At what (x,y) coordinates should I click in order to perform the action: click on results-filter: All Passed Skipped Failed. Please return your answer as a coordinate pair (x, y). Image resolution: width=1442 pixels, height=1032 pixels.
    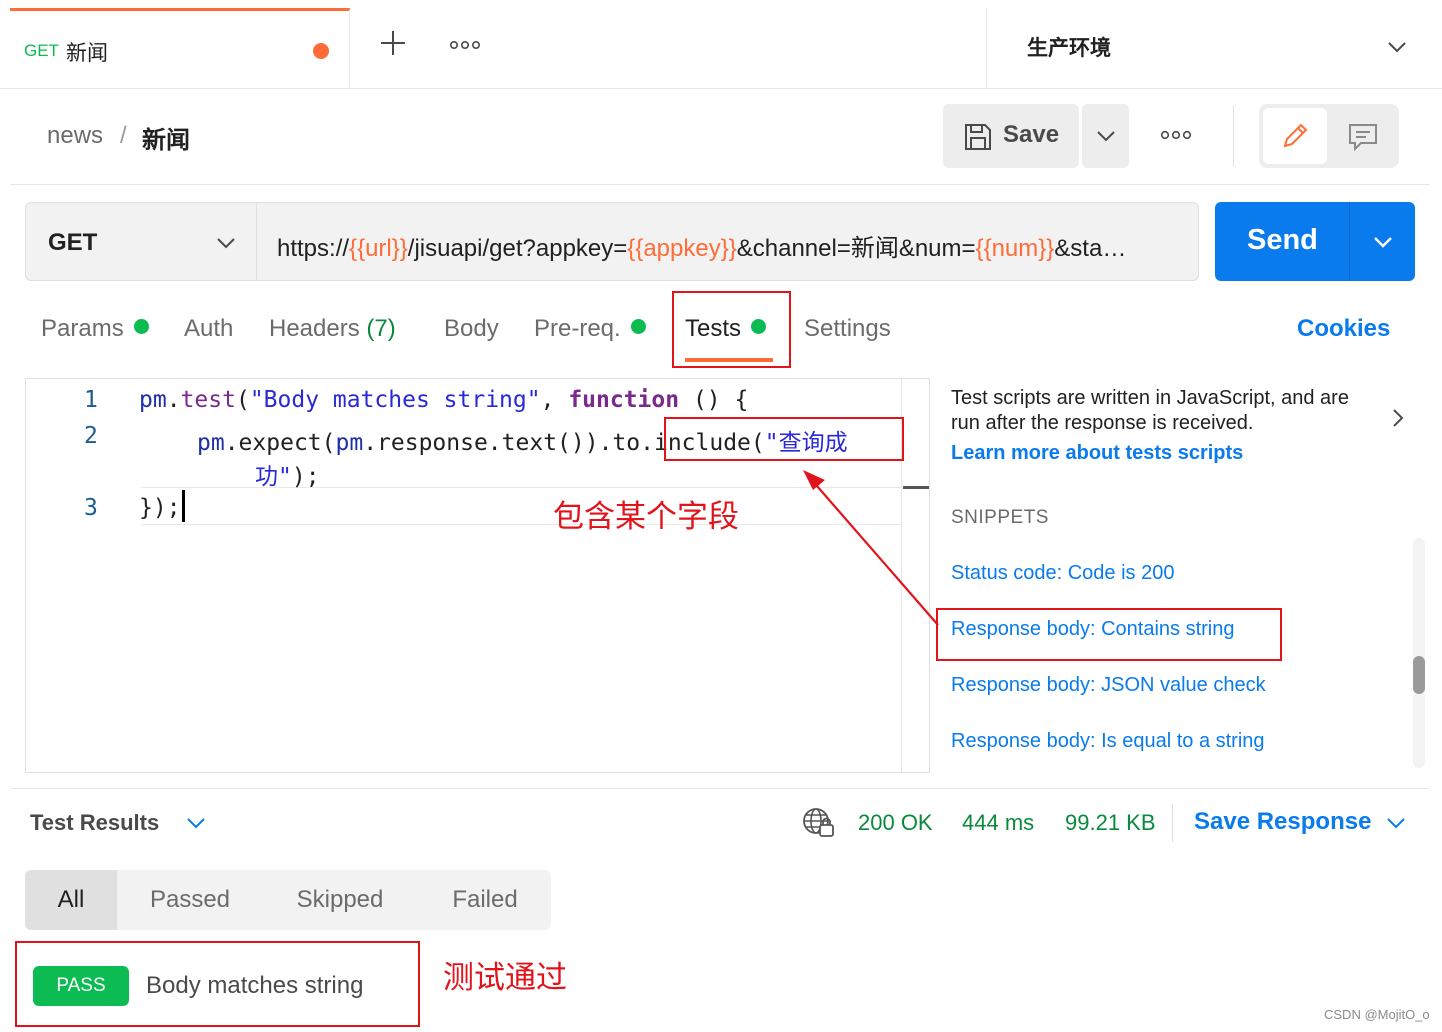
    Looking at the image, I should click on (288, 900).